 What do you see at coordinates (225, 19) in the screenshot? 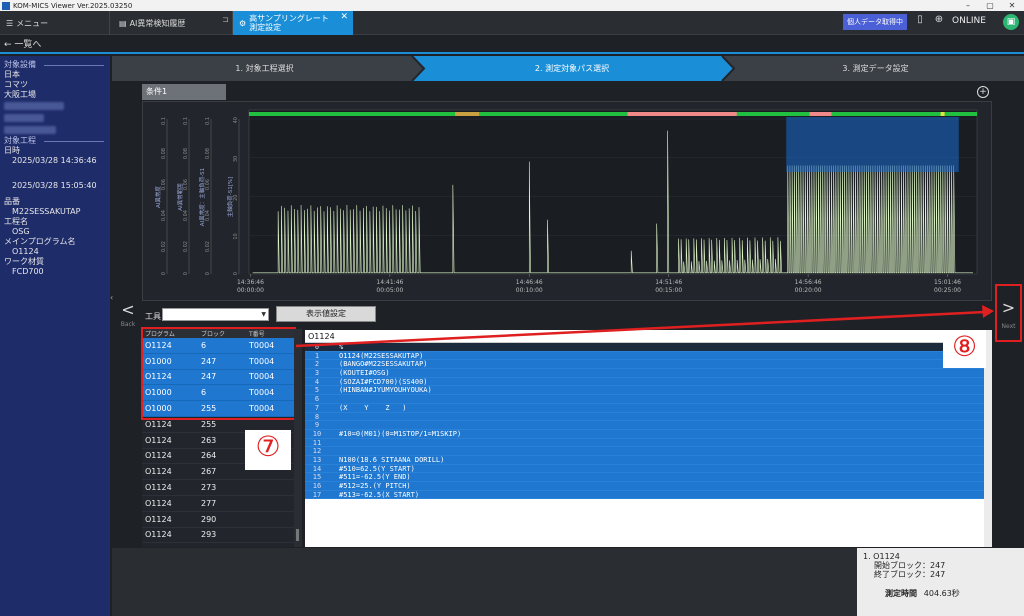
I see `pin-icon: ⊐` at bounding box center [225, 19].